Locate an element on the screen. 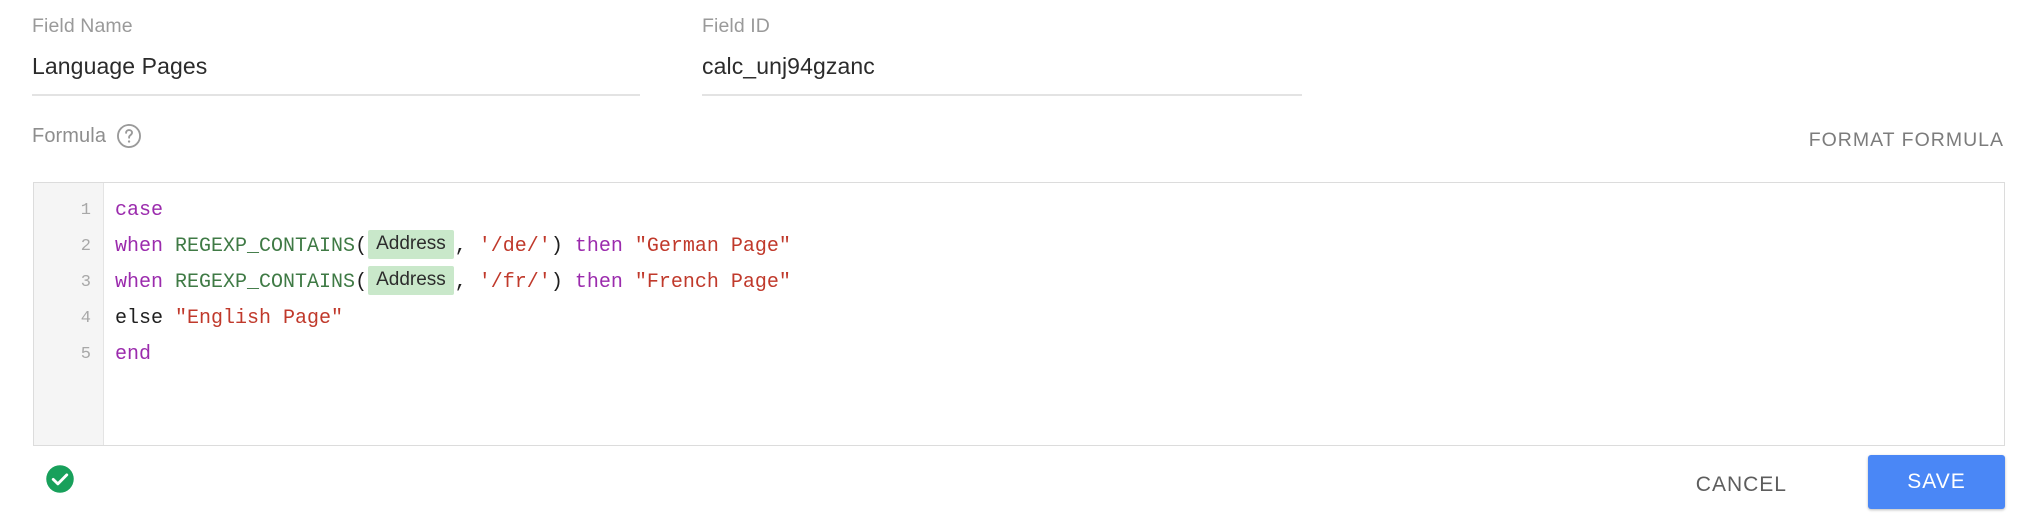  editor-line-number: 5 is located at coordinates (85, 354).